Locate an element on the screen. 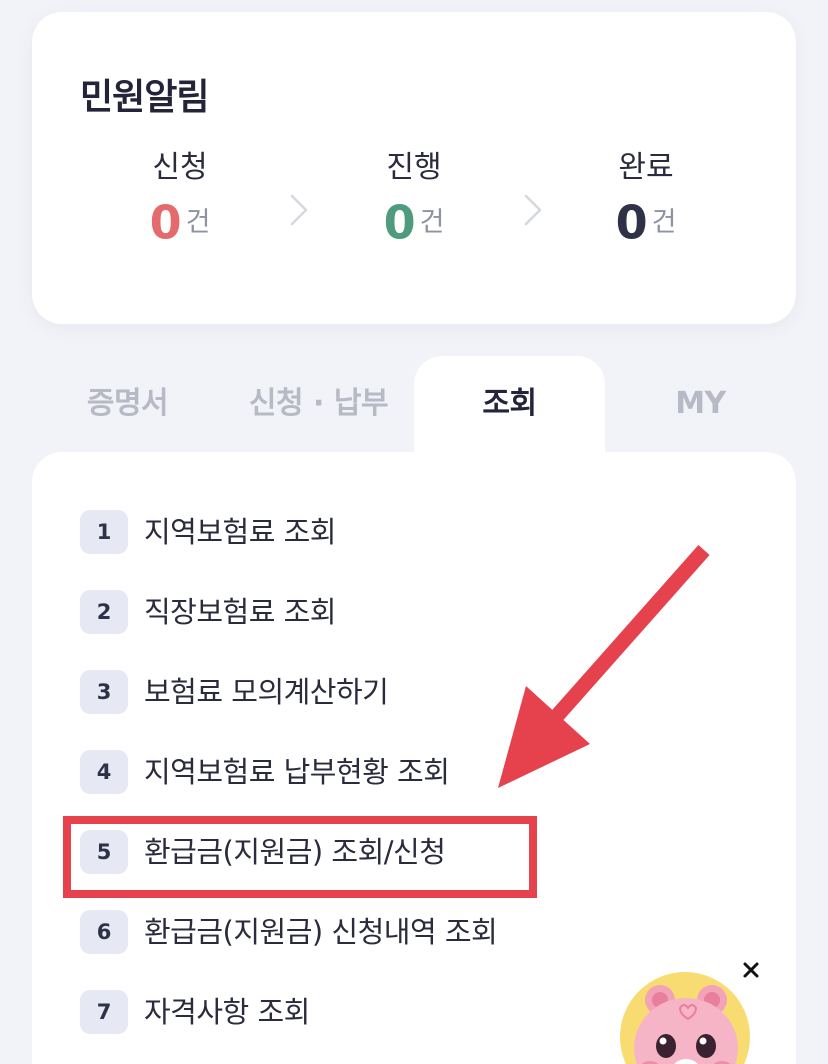 This screenshot has height=1064, width=828. tab-inquiry: 조회 is located at coordinates (509, 409).